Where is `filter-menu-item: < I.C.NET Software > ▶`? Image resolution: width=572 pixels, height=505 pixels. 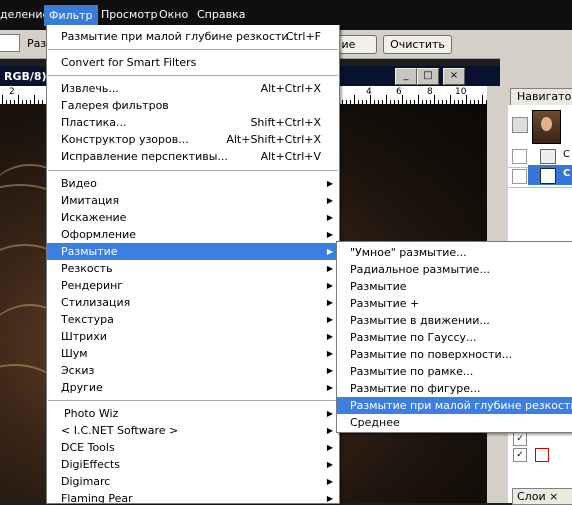 filter-menu-item: < I.C.NET Software > ▶ is located at coordinates (193, 430).